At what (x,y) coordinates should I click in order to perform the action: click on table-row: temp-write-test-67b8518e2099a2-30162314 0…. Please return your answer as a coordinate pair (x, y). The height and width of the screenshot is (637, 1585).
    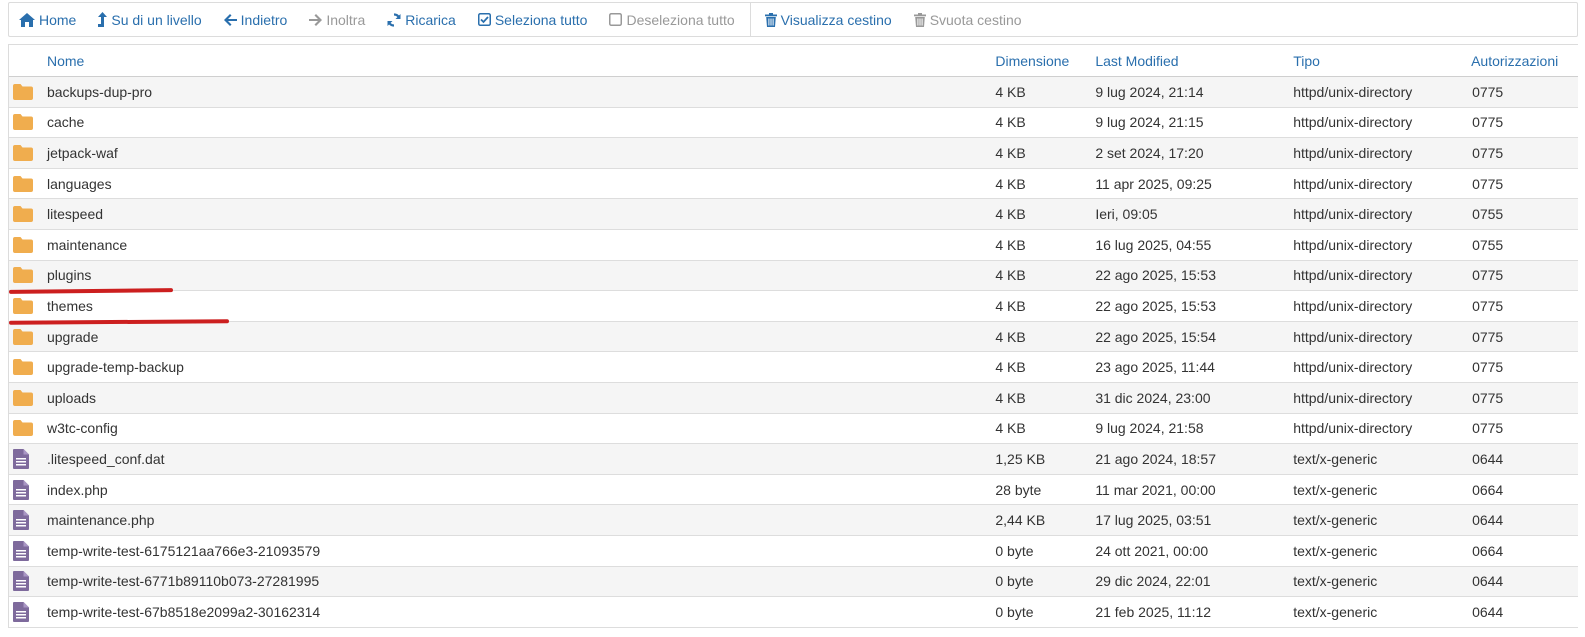
    Looking at the image, I should click on (793, 612).